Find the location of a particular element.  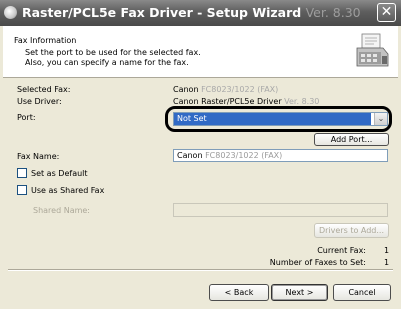

set-default-label: Set as Default is located at coordinates (59, 173).